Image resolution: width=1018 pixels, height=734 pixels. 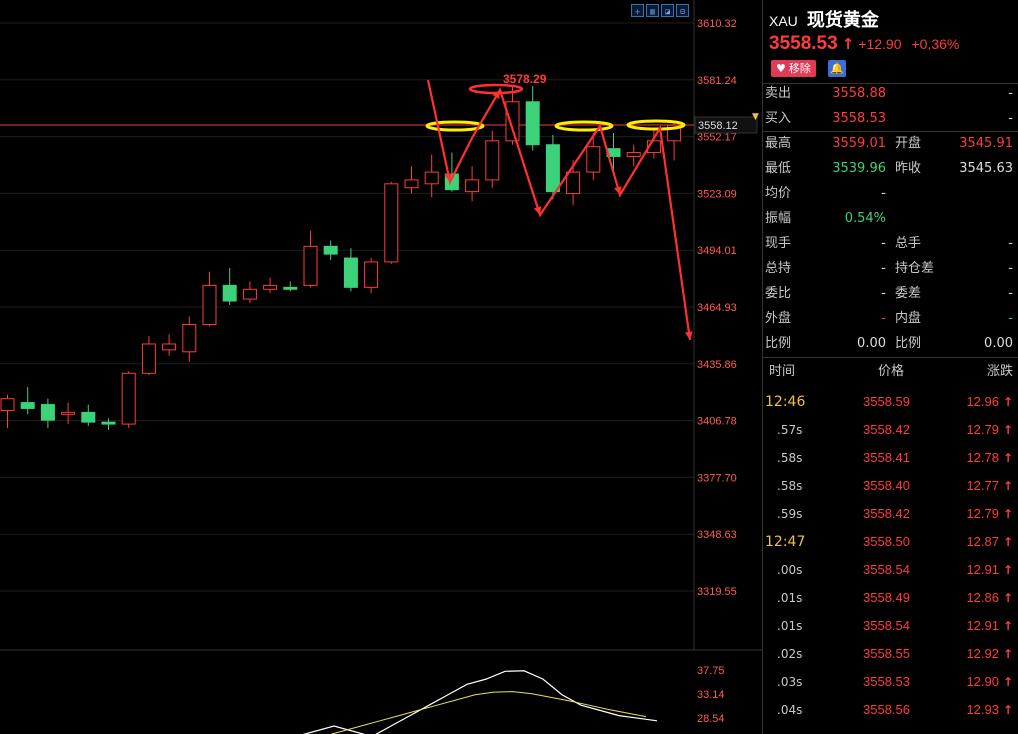 What do you see at coordinates (790, 626) in the screenshot?
I see `tick-time: .01s` at bounding box center [790, 626].